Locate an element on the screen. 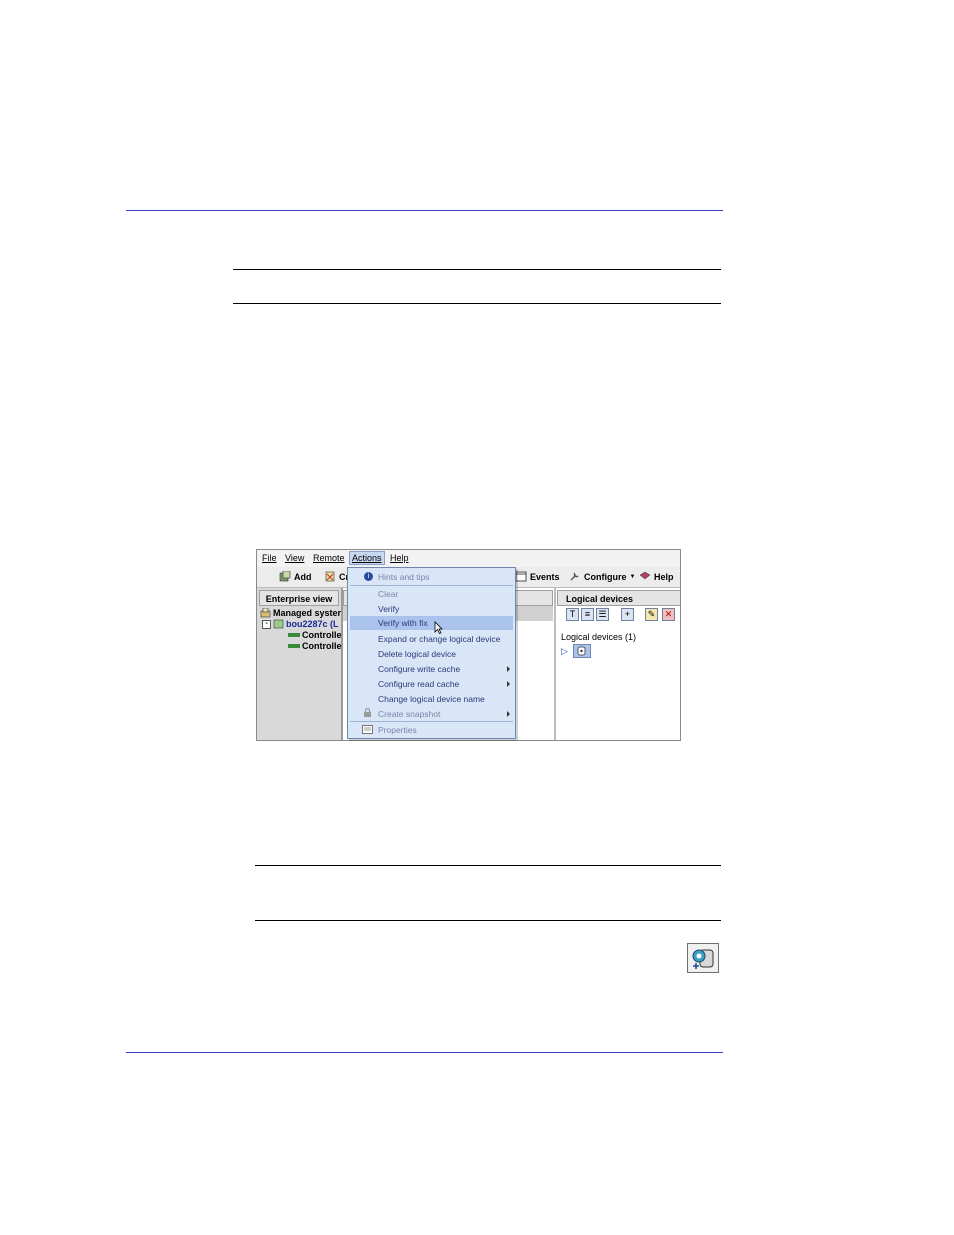 This screenshot has width=954, height=1235. menu-item-delete-logical-device: Delete logical device is located at coordinates (417, 654).